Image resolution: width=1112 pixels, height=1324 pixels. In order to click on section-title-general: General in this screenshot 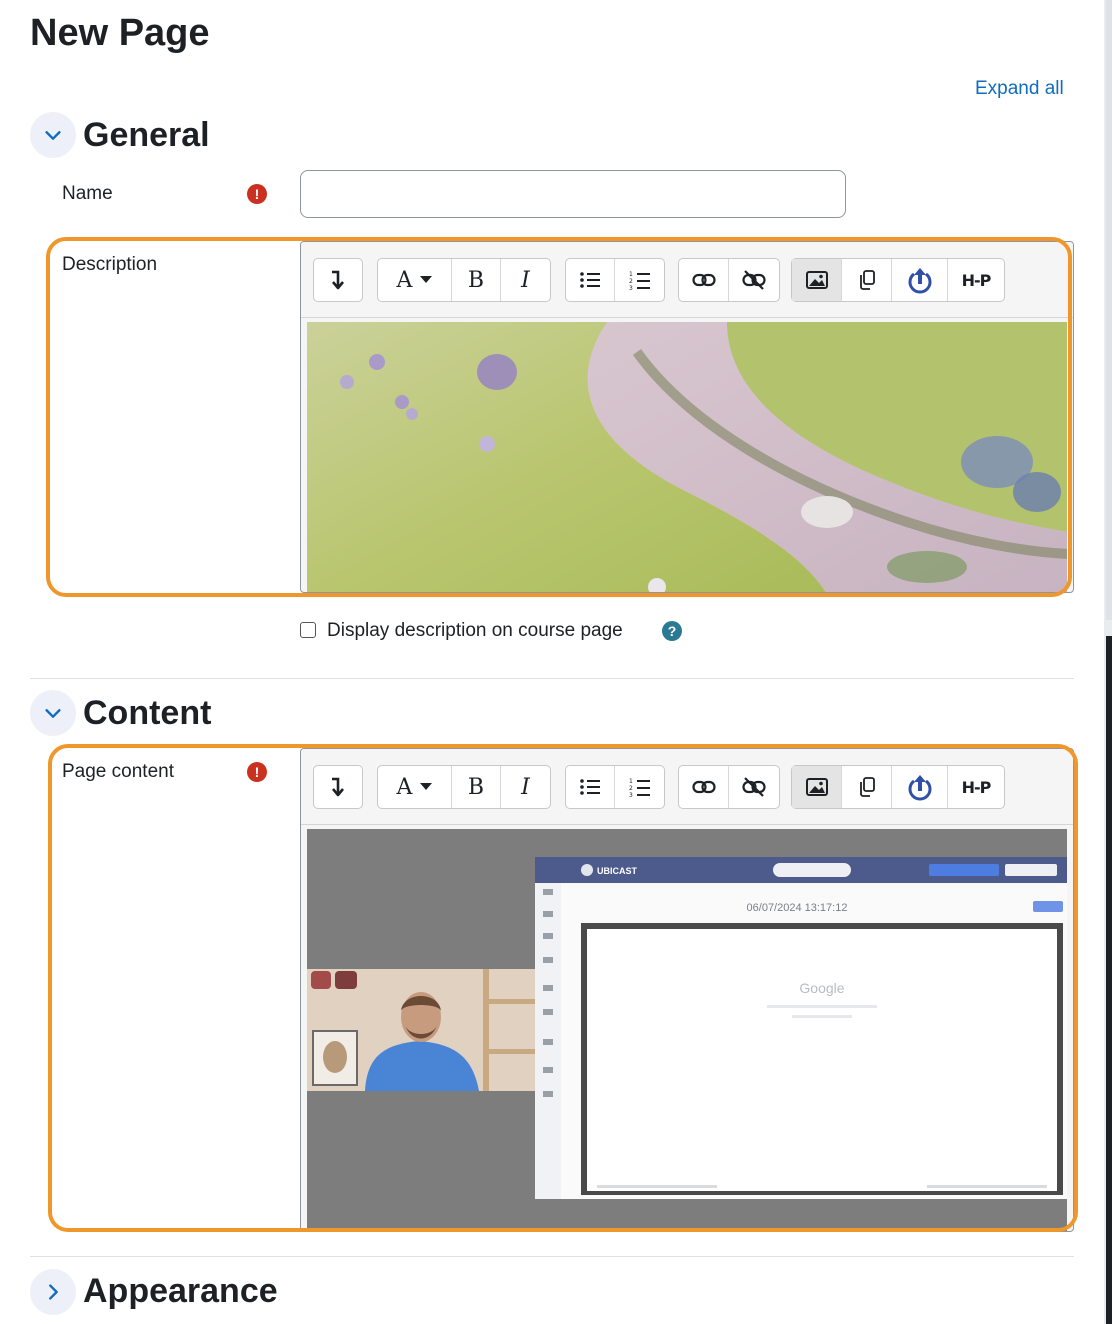, I will do `click(146, 135)`.